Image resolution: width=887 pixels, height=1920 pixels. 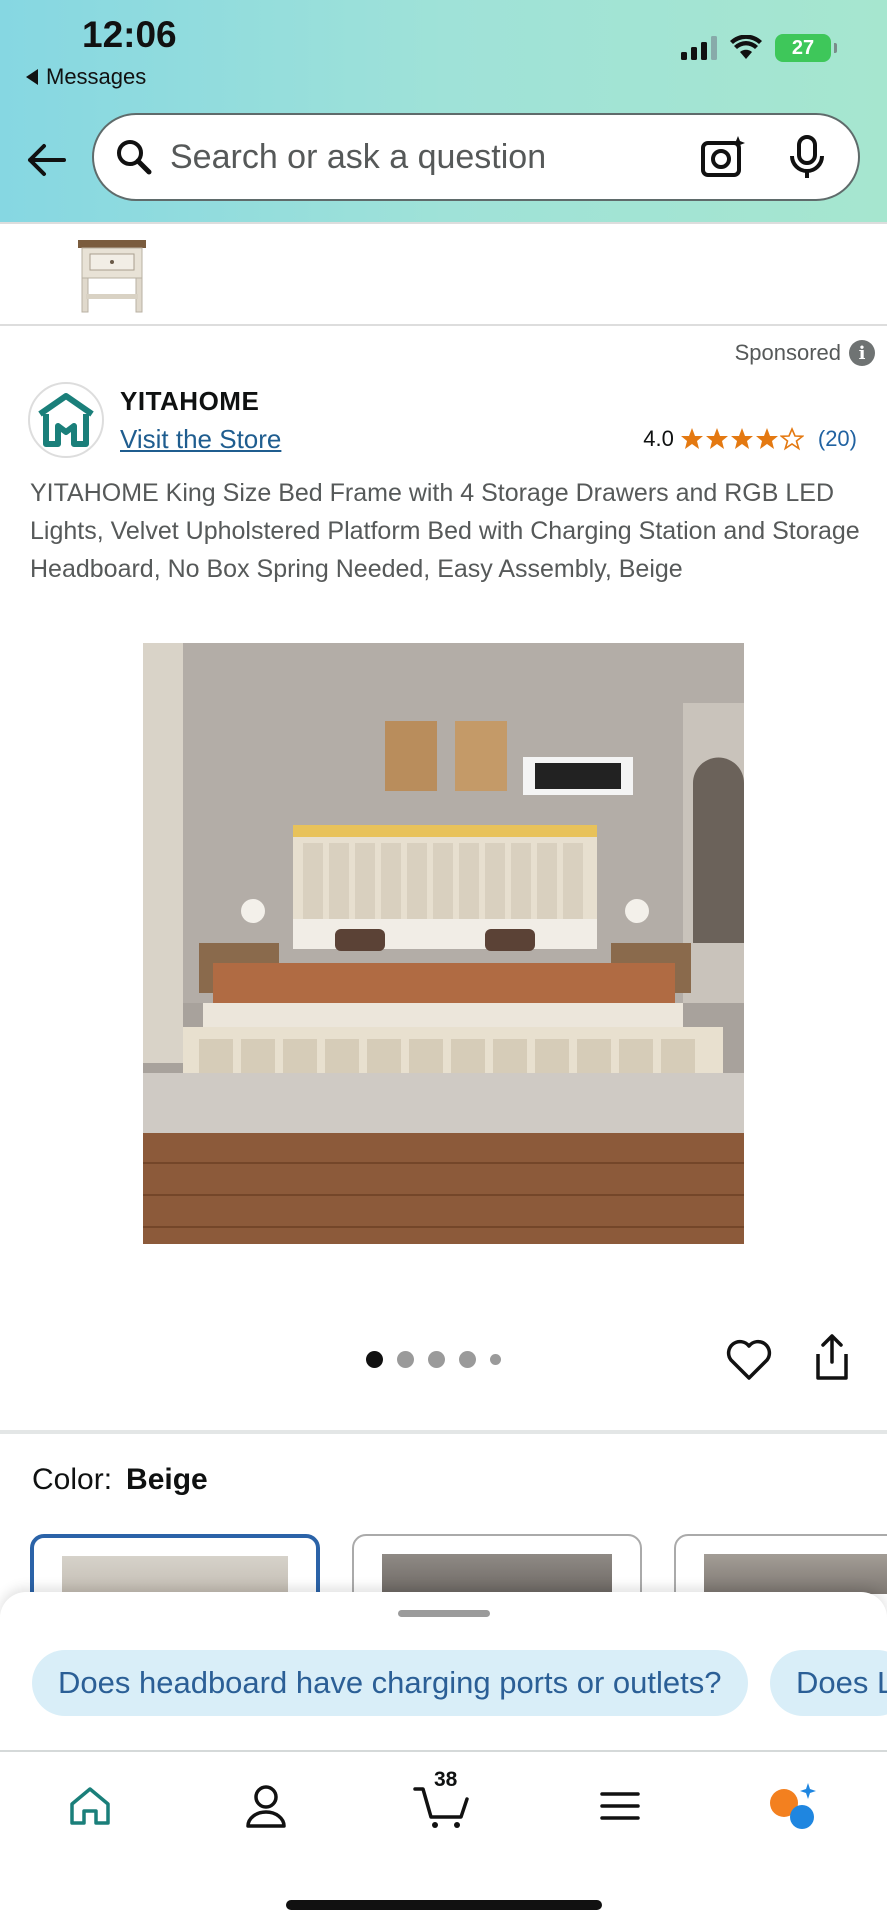 What do you see at coordinates (837, 439) in the screenshot?
I see `review-count: (20)` at bounding box center [837, 439].